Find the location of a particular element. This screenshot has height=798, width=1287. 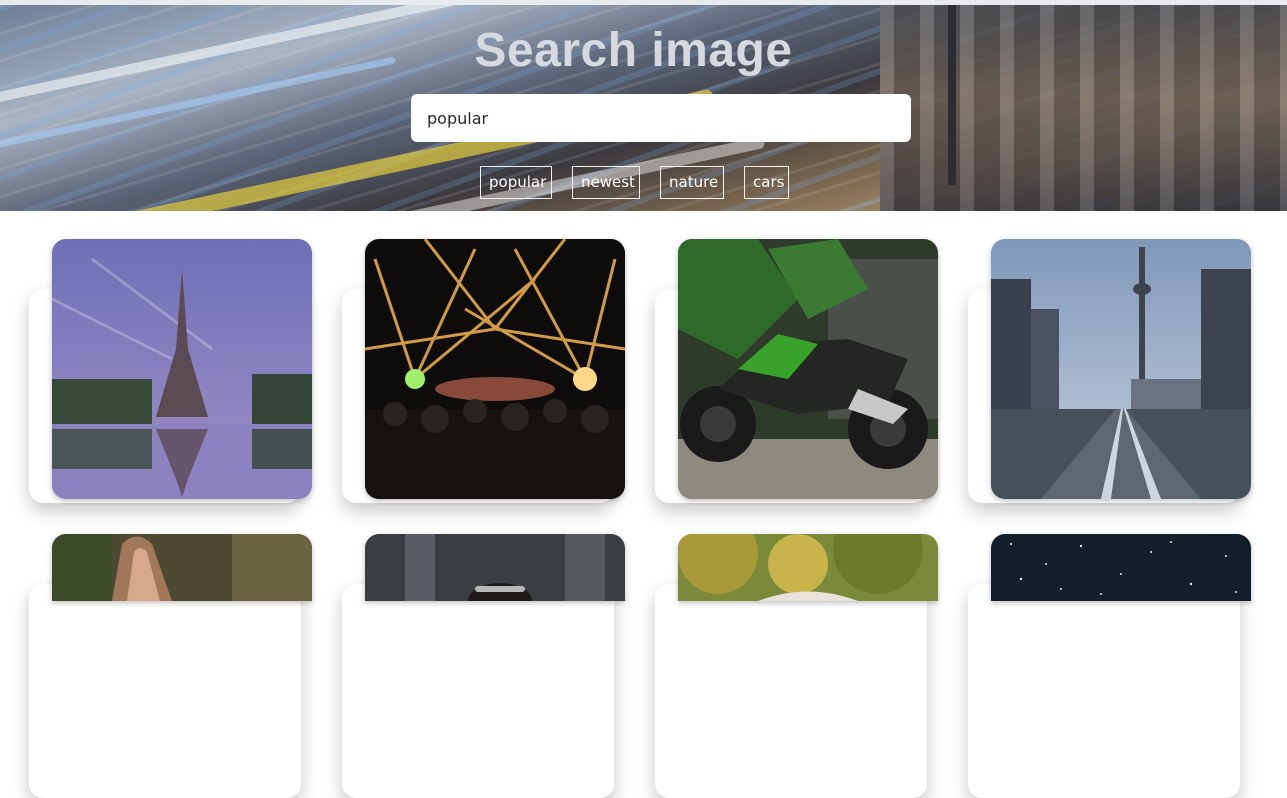

skyline-rail-image is located at coordinates (1121, 369).